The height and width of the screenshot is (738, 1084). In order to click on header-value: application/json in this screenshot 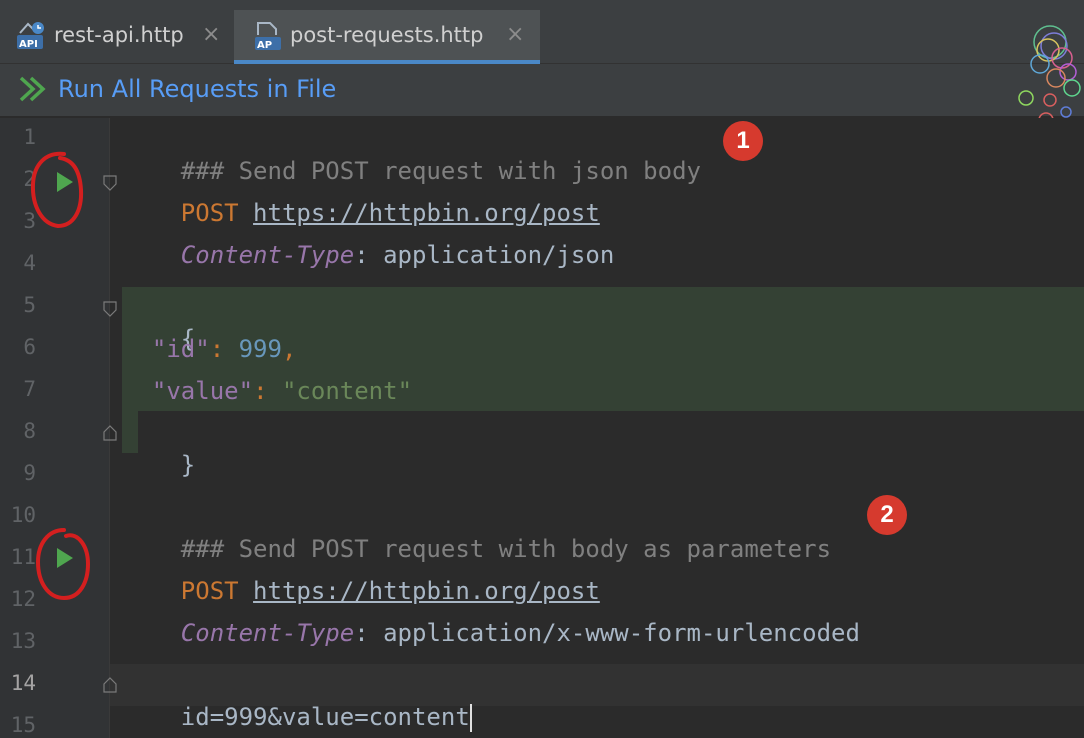, I will do `click(491, 255)`.